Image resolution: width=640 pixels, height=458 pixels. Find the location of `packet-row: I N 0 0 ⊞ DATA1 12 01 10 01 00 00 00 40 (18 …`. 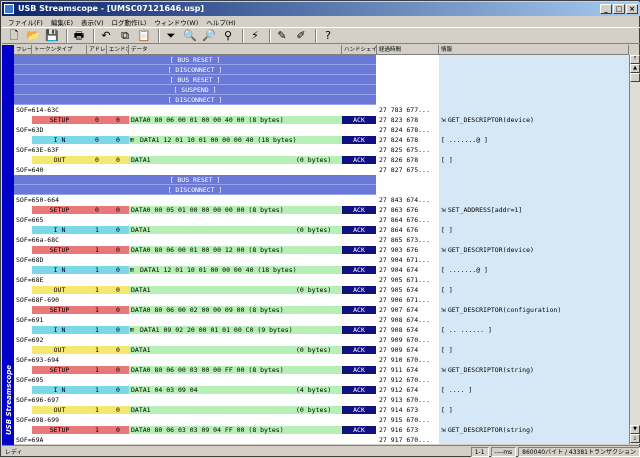

packet-row: I N 0 0 ⊞ DATA1 12 01 10 01 00 00 00 40 (18 … is located at coordinates (204, 140).